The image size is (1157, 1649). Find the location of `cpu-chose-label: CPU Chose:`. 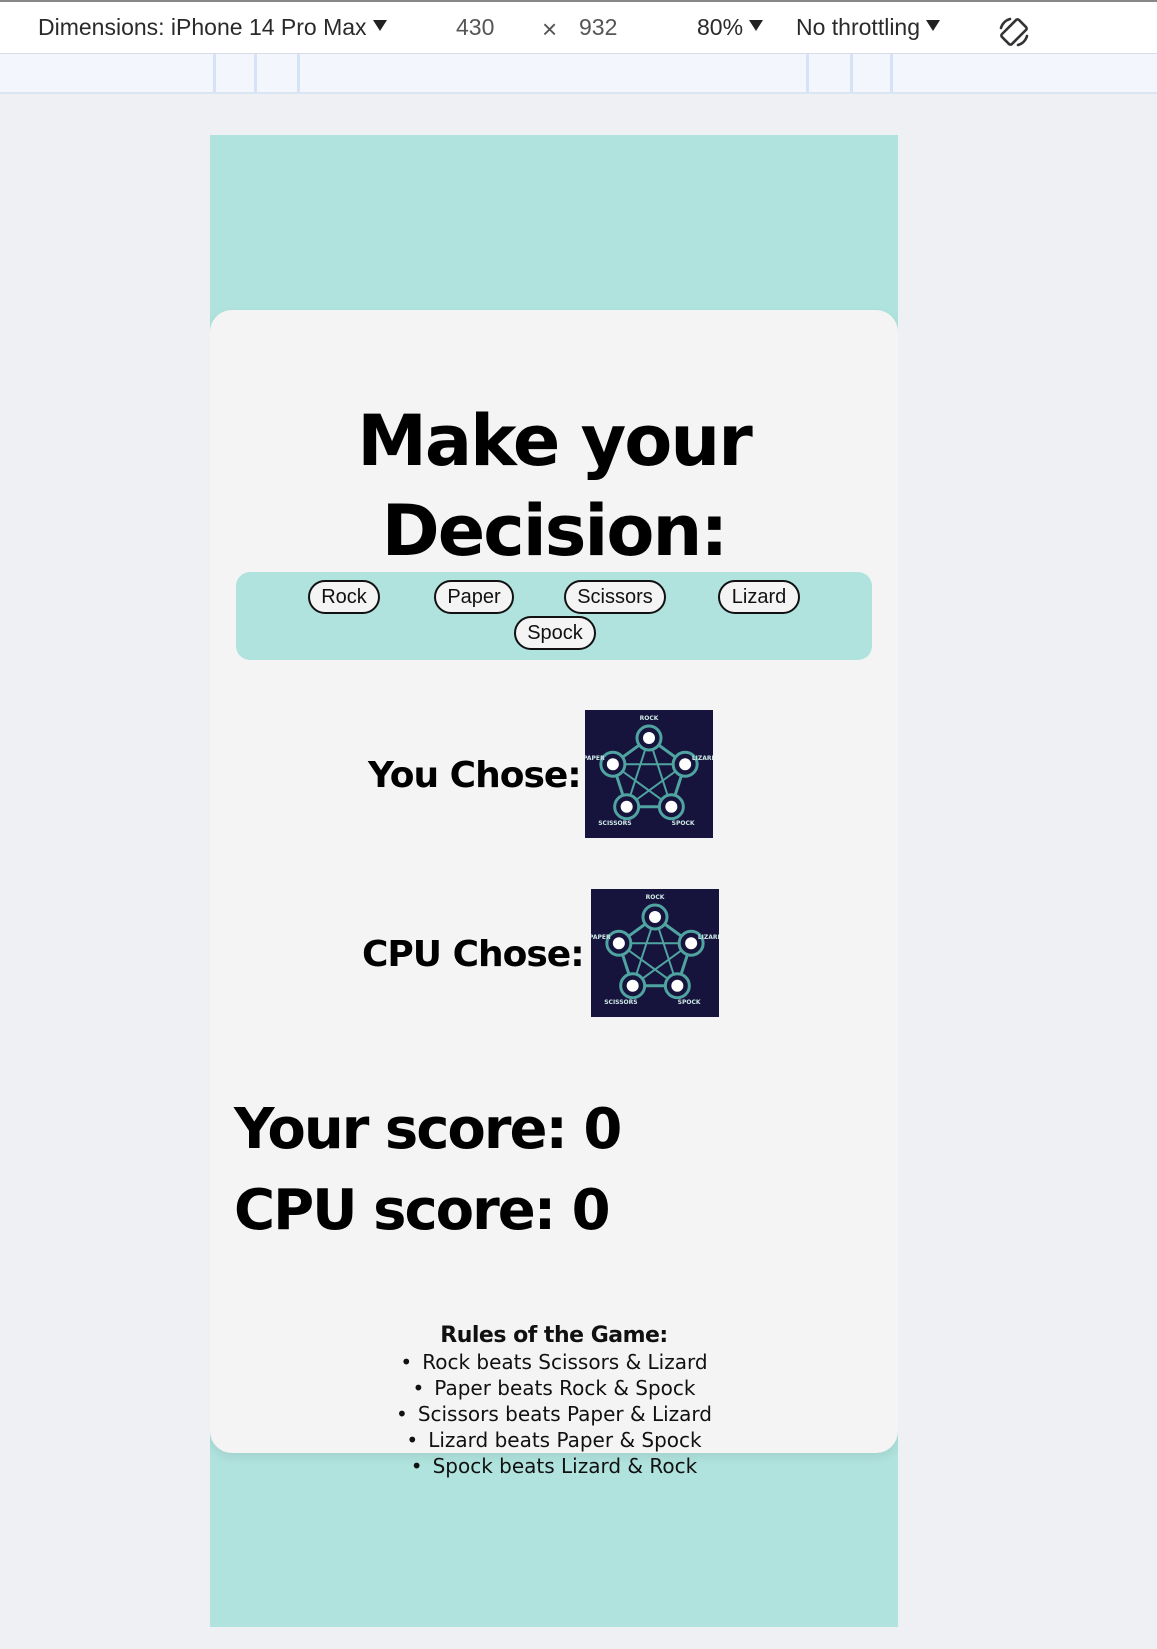

cpu-chose-label: CPU Chose: is located at coordinates (473, 954).